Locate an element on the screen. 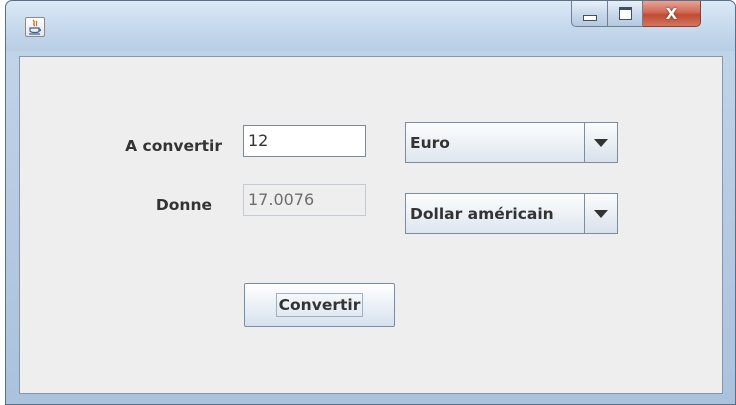 This screenshot has height=405, width=736. result-label: Donne is located at coordinates (183, 205).